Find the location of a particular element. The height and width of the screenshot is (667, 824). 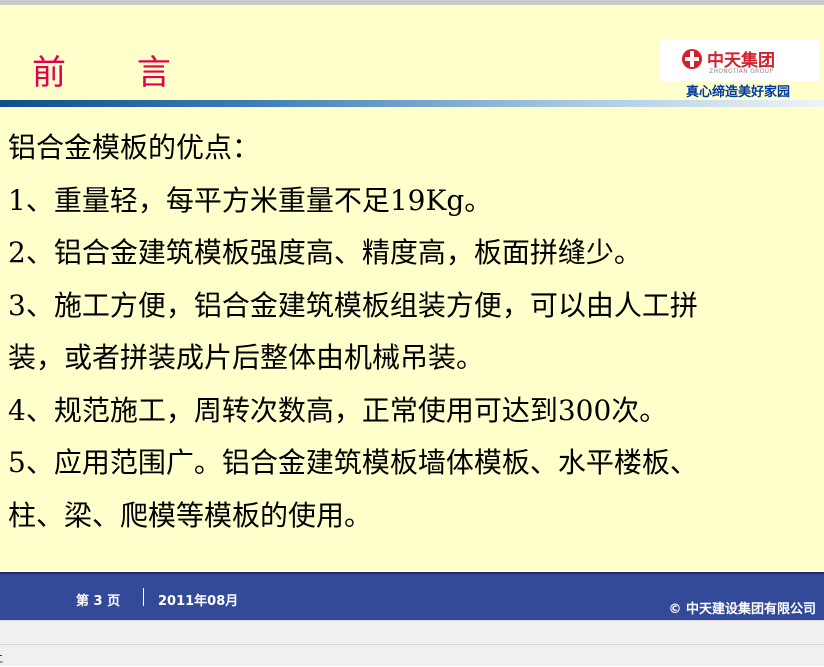

footer-date: 2011年08月 is located at coordinates (198, 601).